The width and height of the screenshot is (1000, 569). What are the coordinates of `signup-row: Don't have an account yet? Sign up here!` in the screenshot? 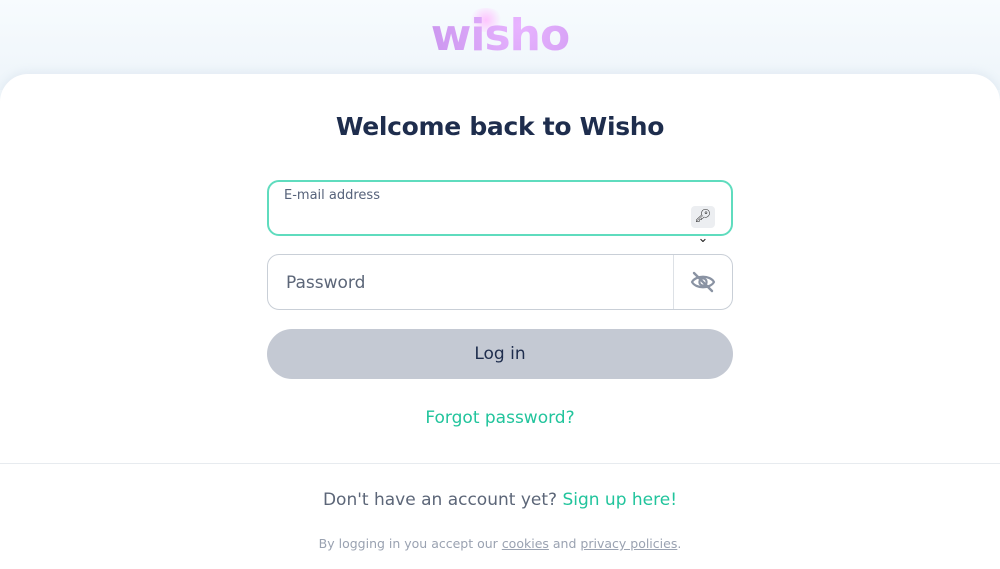 It's located at (500, 500).